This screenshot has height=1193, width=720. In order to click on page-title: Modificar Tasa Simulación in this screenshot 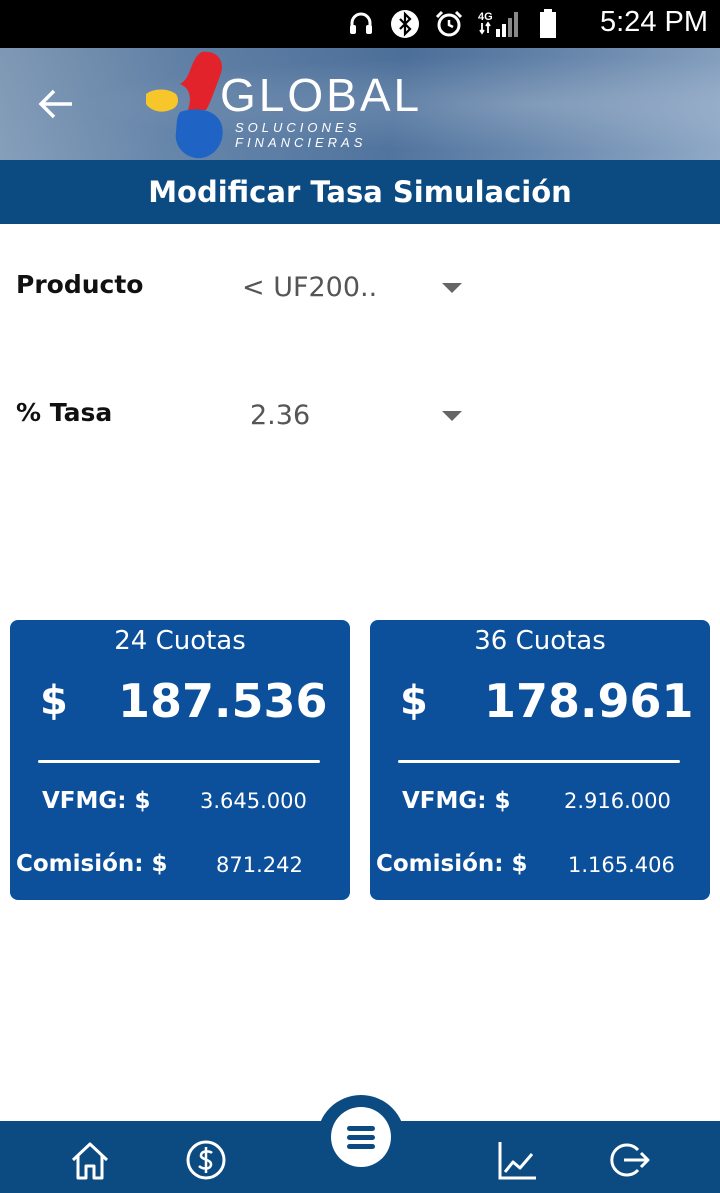, I will do `click(360, 192)`.